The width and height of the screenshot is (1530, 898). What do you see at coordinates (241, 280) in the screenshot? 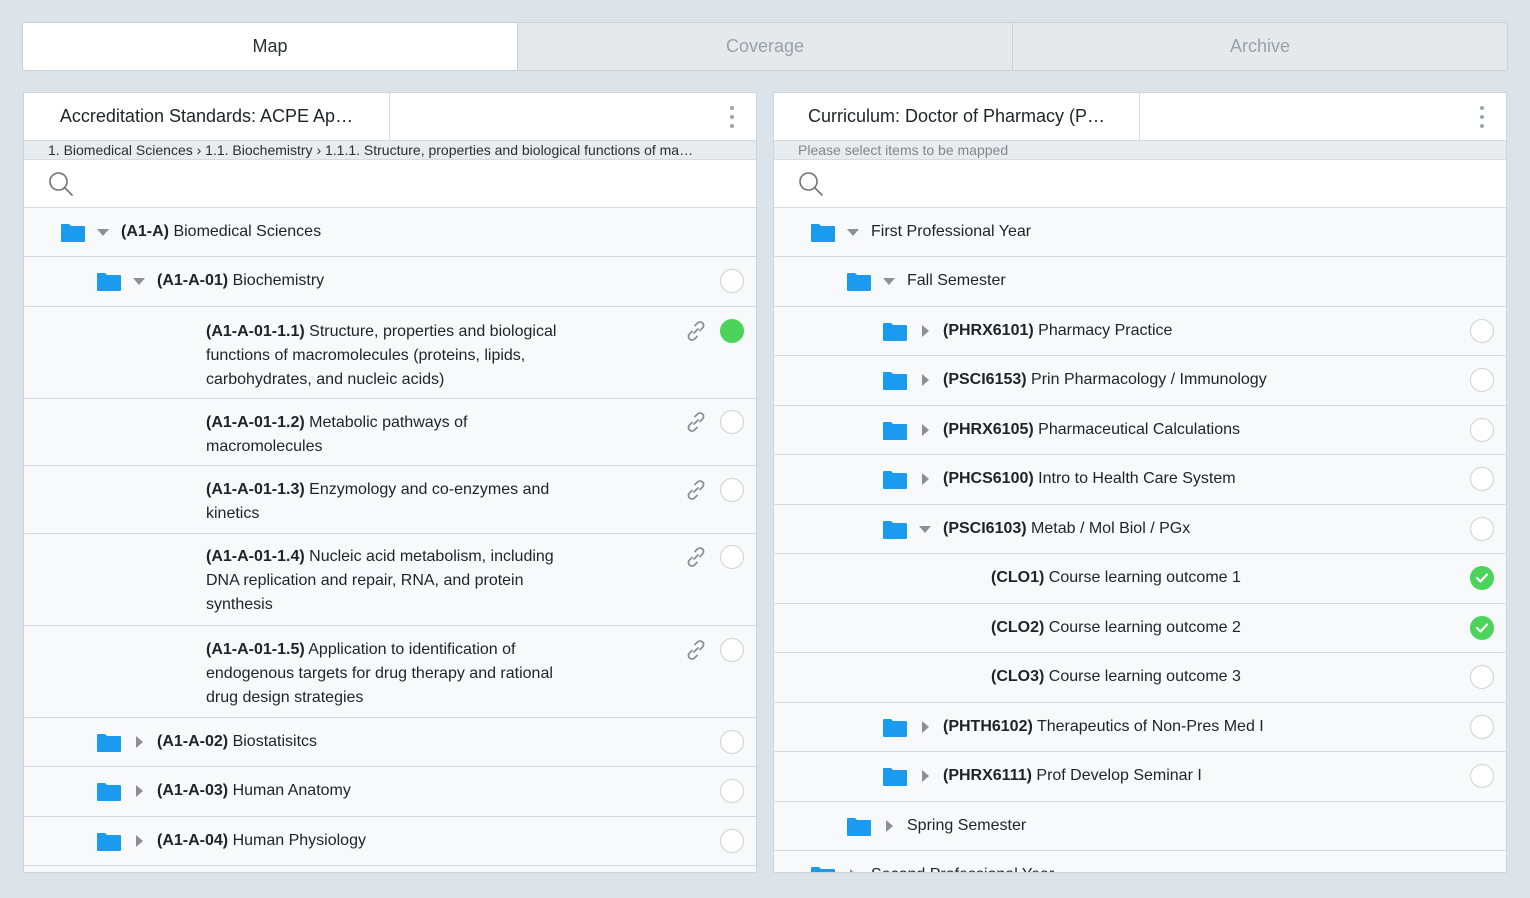
I see `tree-row-label: (A1-A-01) Biochemistry` at bounding box center [241, 280].